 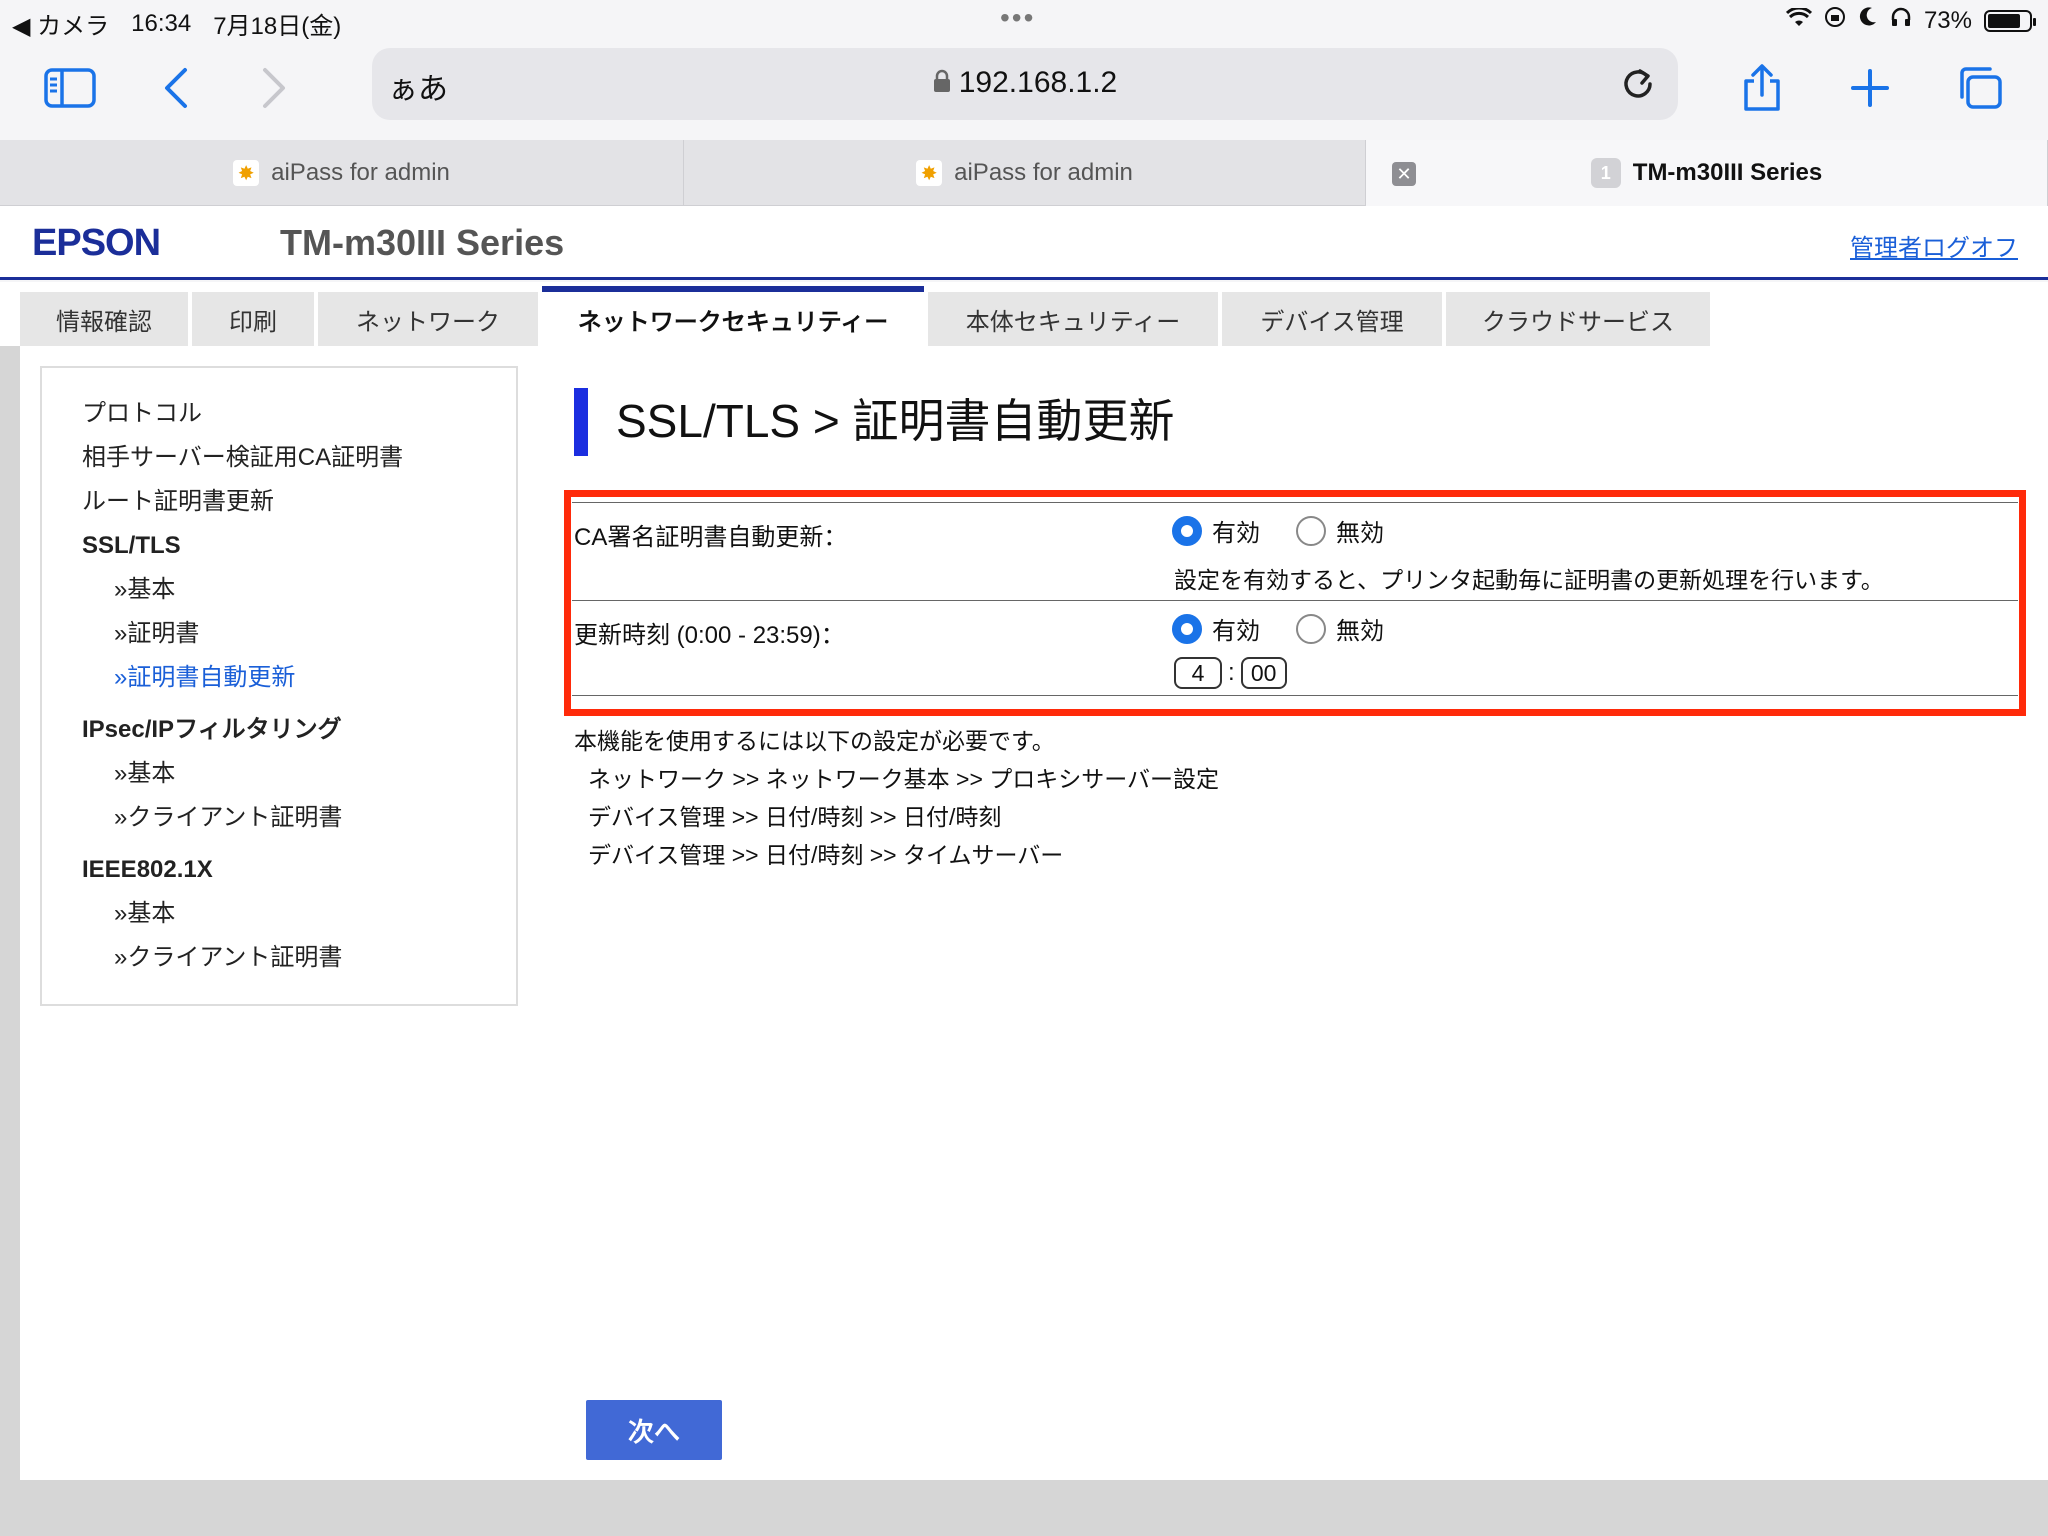 I want to click on auto-update-disable-option: 無効, so click(x=1340, y=530).